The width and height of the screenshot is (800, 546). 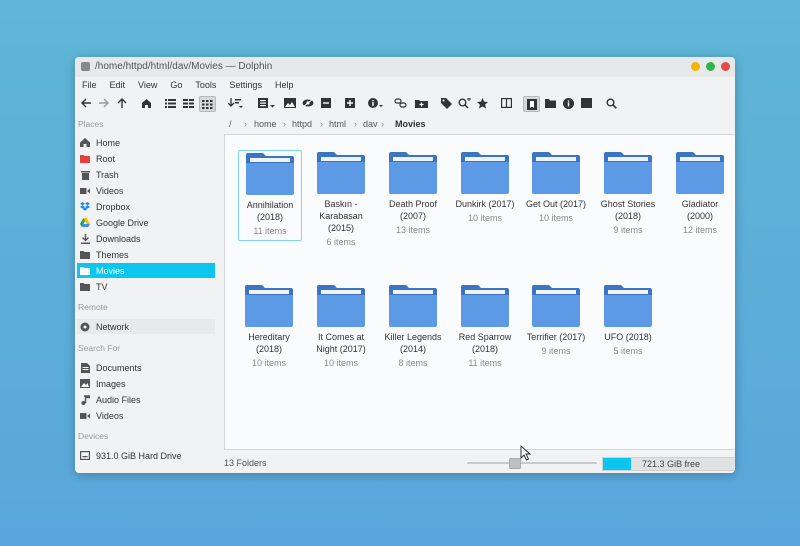 I want to click on folder-item: Gladiator (2000) 12 items, so click(x=700, y=193).